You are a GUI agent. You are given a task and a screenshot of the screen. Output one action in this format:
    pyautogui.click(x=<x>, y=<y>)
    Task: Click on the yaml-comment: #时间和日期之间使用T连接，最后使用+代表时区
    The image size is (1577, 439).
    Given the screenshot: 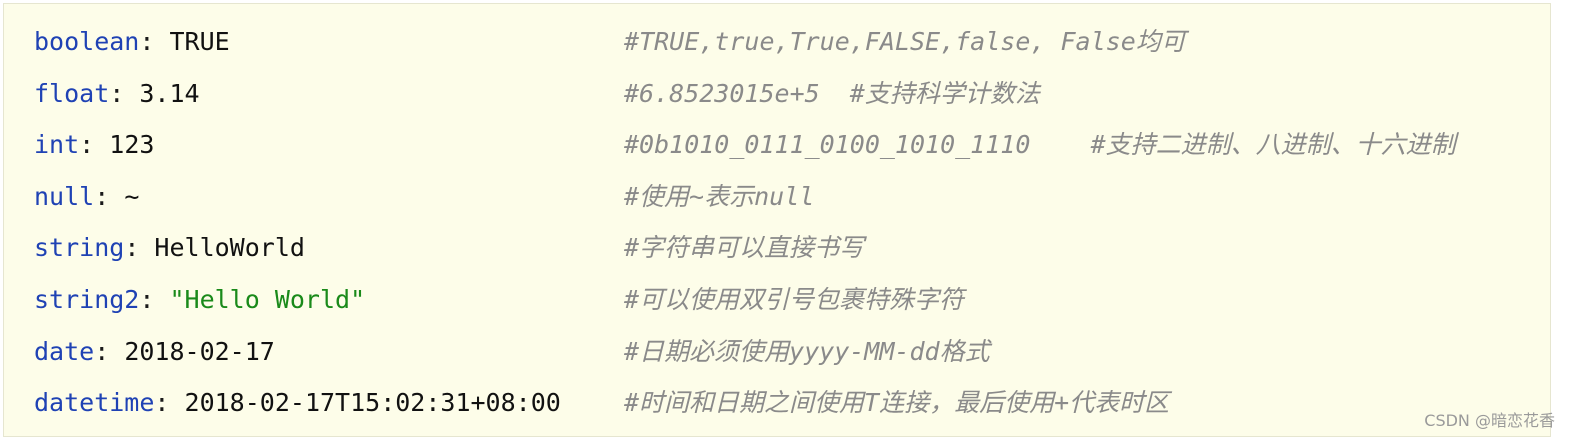 What is the action you would take?
    pyautogui.click(x=897, y=402)
    